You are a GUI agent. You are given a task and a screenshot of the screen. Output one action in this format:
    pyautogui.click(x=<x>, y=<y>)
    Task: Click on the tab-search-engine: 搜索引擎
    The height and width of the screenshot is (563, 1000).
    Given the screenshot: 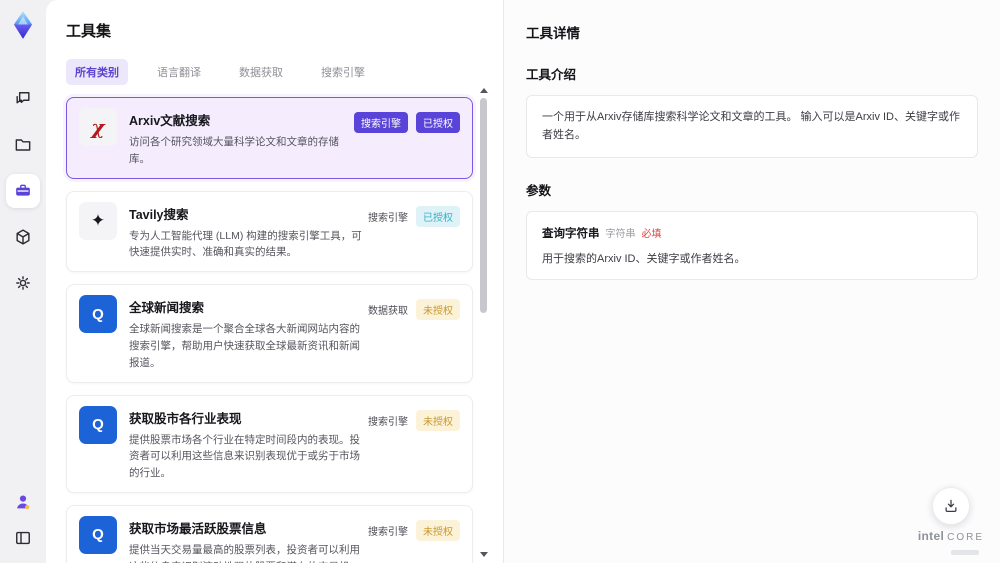 What is the action you would take?
    pyautogui.click(x=343, y=72)
    